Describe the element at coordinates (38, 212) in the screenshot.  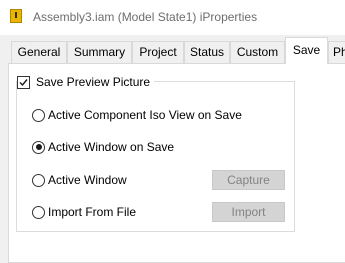
I see `radio-import-from-file` at that location.